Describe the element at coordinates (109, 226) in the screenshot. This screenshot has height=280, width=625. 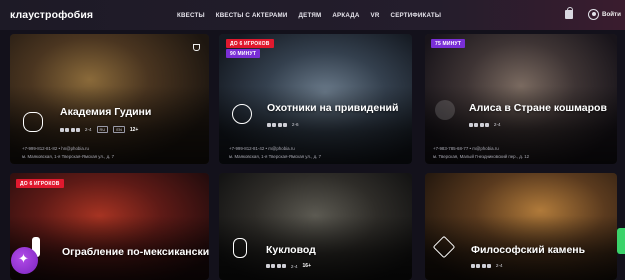
I see `quest-card-mexican-robbery: ДО 6 ИГРОКОВ Ограбление по-мексикански` at that location.